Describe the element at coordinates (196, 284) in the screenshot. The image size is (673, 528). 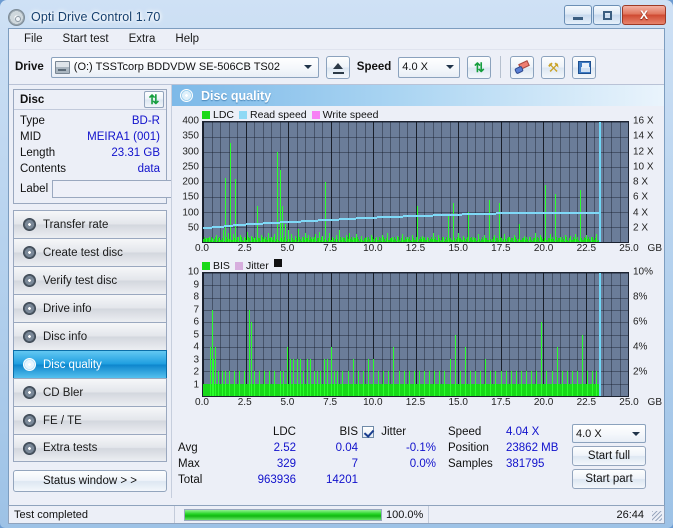
I see `axis-tick: 9` at that location.